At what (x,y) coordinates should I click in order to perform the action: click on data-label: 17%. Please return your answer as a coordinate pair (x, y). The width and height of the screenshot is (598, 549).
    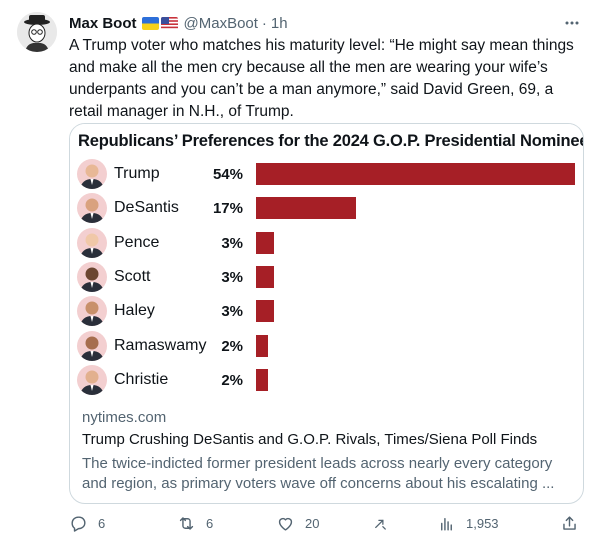
    Looking at the image, I should click on (227, 209).